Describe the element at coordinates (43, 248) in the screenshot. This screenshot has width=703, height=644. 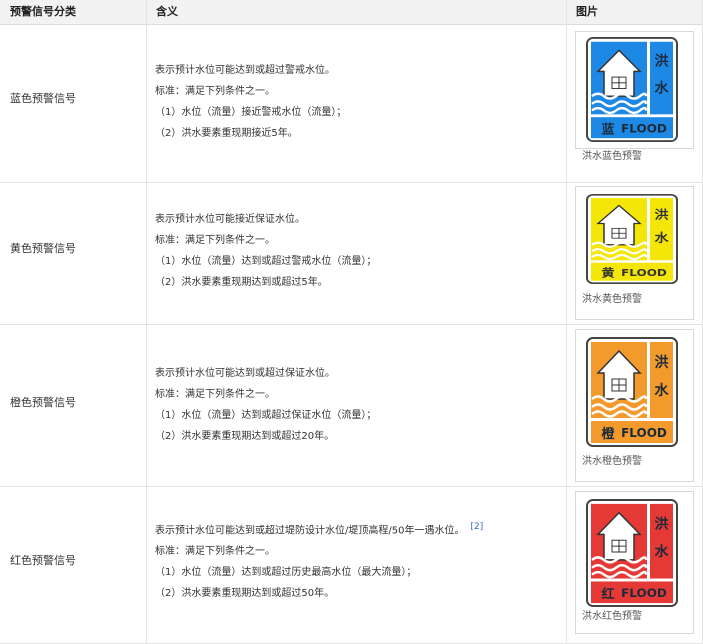
I see `category-cell: 黄色预警信号` at that location.